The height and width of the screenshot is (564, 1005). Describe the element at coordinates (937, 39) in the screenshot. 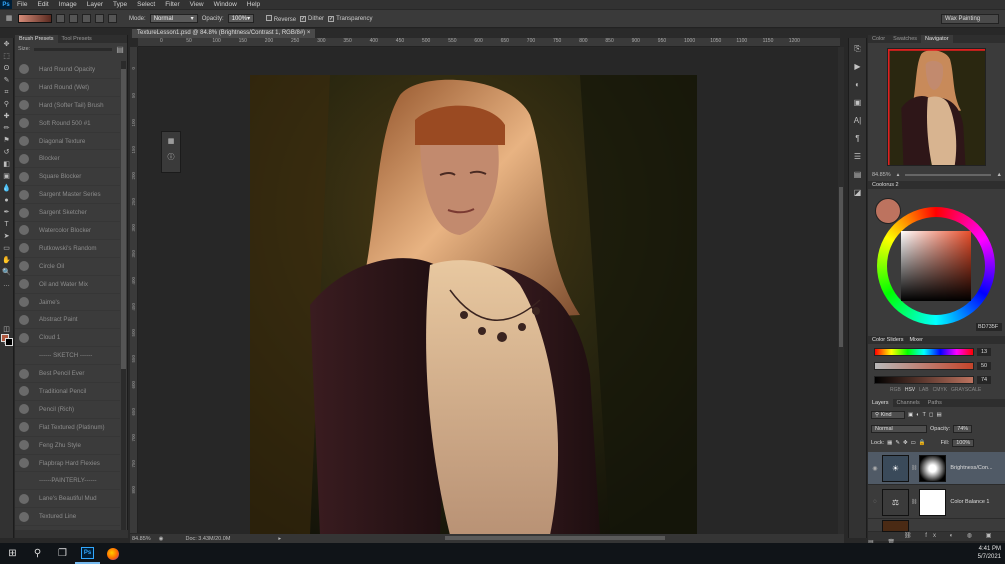

I see `tab-navigator: Navigator` at that location.